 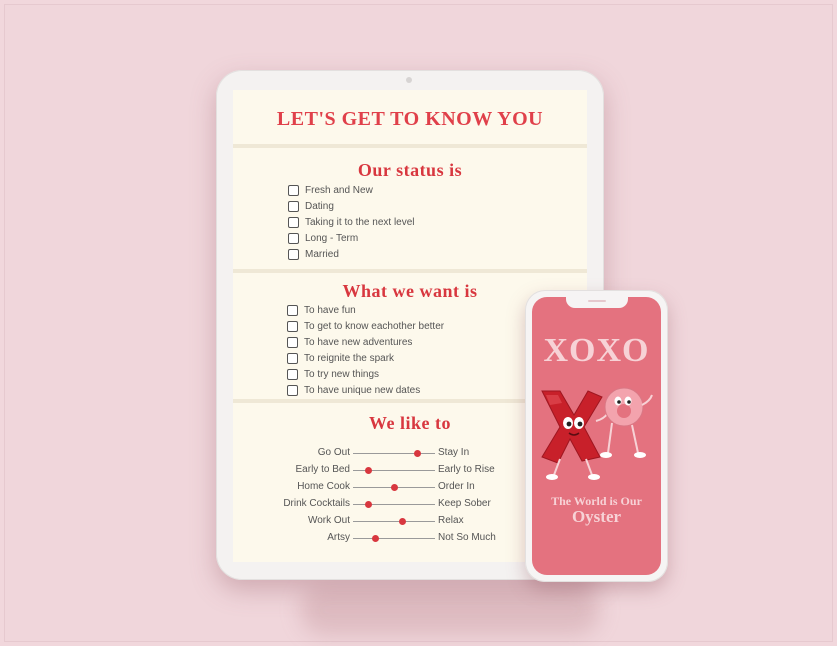 I want to click on want-option-label: To try new things, so click(x=342, y=374).